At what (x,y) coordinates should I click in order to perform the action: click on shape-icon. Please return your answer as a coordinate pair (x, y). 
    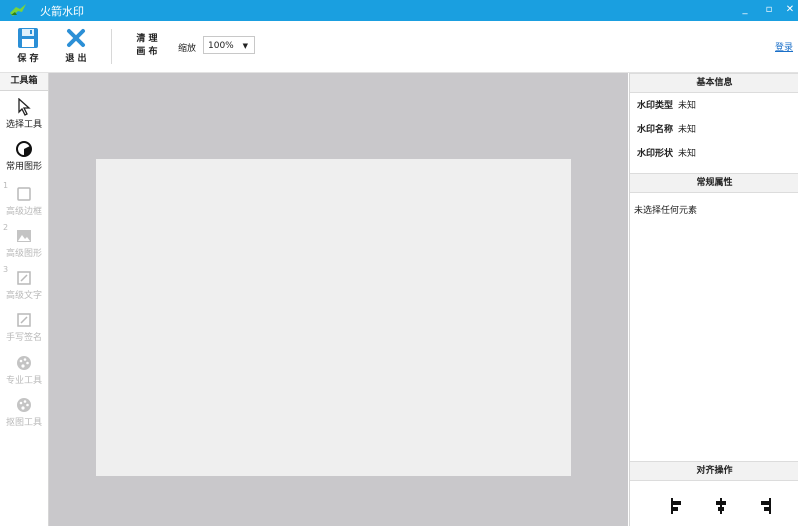
    Looking at the image, I should click on (24, 149).